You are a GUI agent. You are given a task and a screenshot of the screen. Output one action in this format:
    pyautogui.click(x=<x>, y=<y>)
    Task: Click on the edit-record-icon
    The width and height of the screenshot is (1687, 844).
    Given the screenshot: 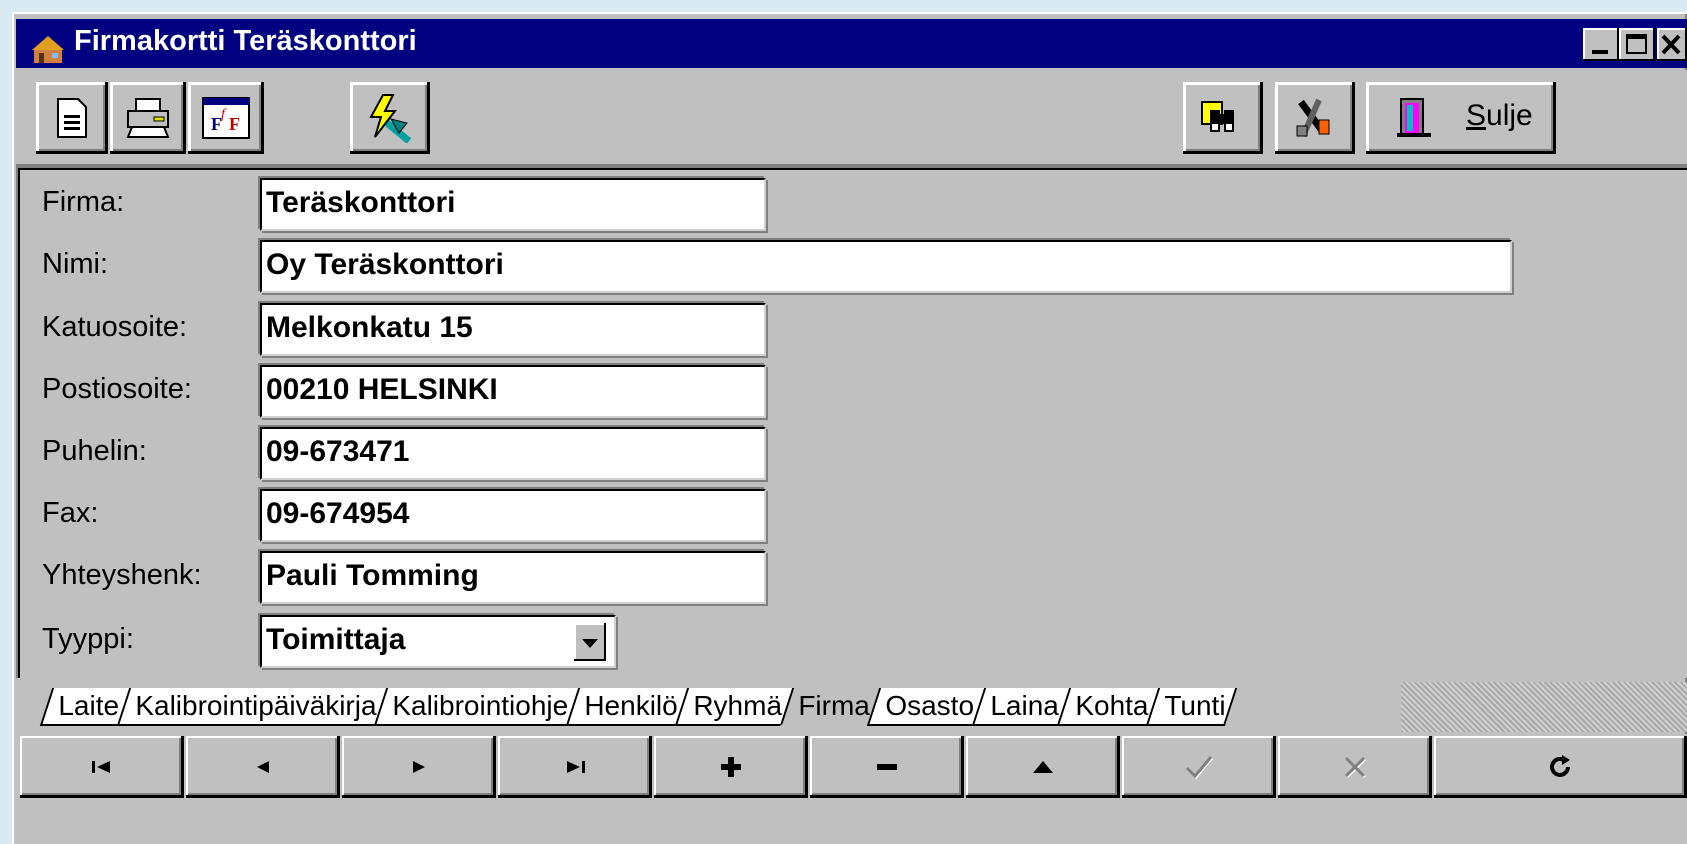 What is the action you would take?
    pyautogui.click(x=1043, y=767)
    